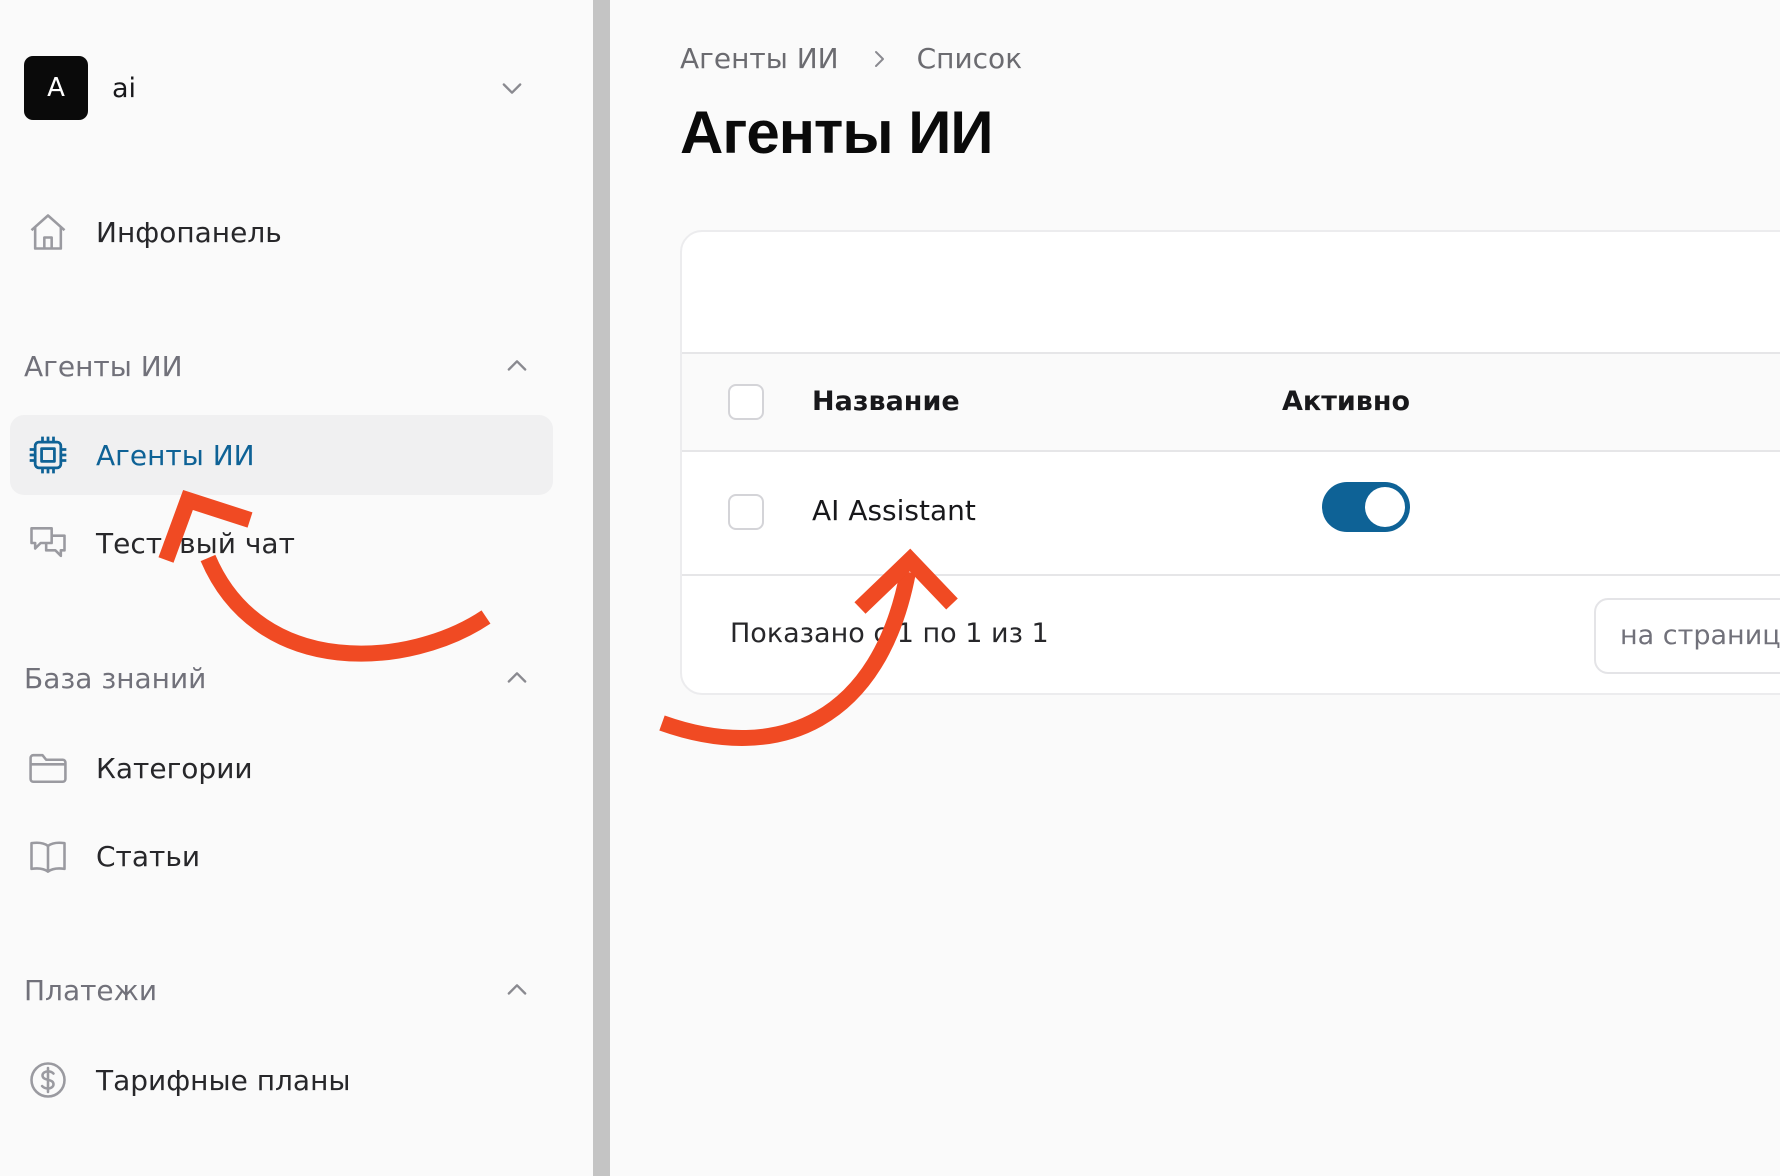  I want to click on pagination-summary: Показано с 1 по 1 из 1, so click(889, 633).